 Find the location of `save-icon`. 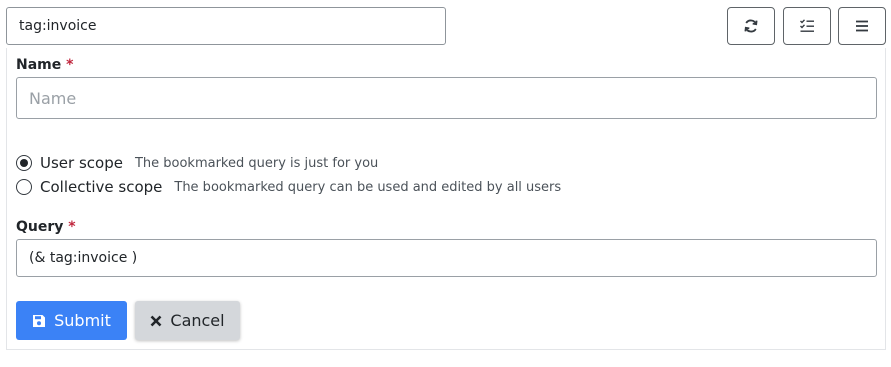

save-icon is located at coordinates (39, 321).